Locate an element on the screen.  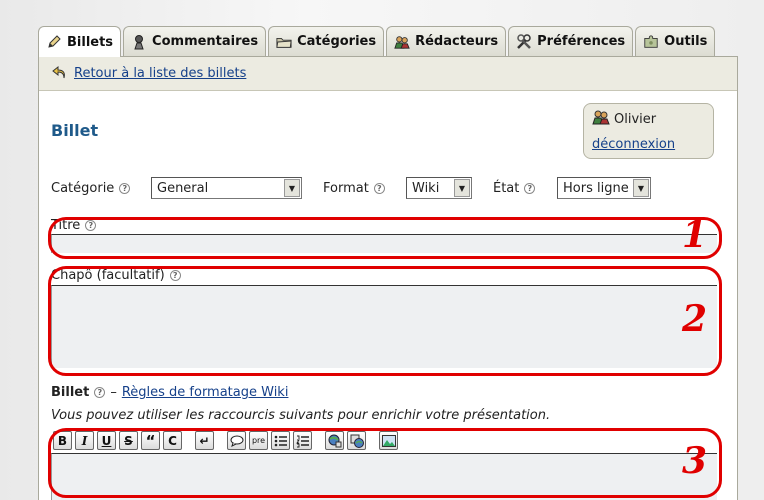
format-select: Wiki ▼ is located at coordinates (439, 188).